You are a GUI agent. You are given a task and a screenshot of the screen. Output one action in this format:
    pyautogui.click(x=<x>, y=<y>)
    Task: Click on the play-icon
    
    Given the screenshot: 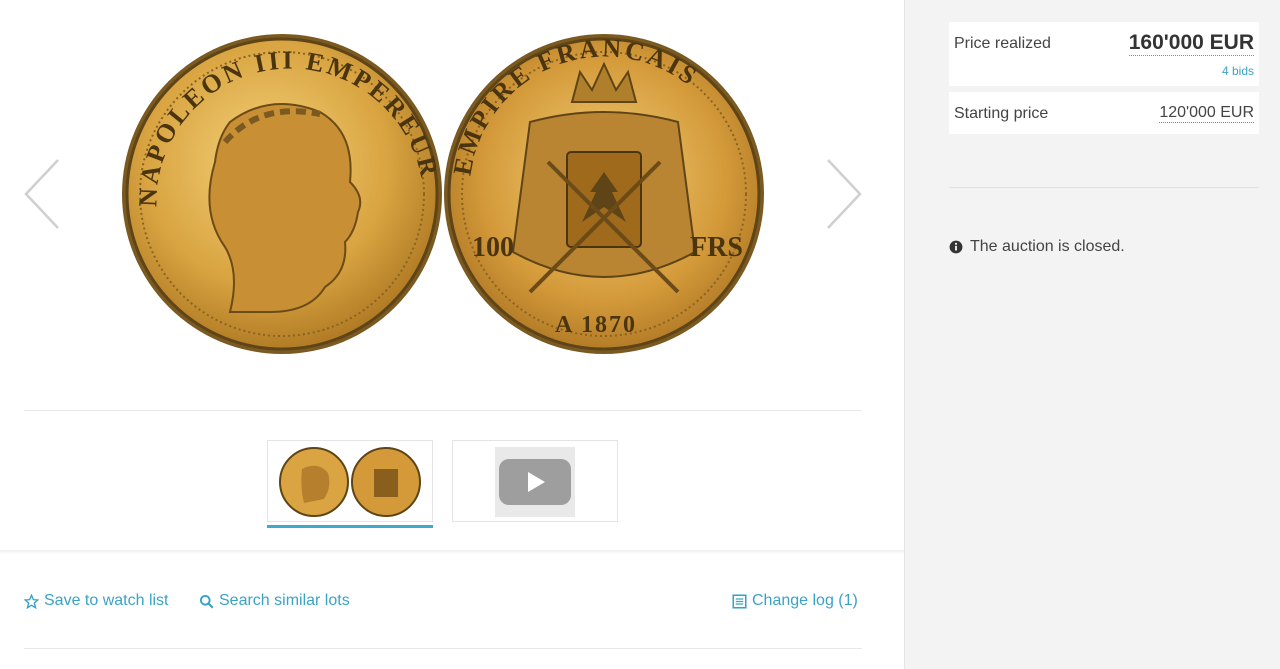 What is the action you would take?
    pyautogui.click(x=535, y=482)
    